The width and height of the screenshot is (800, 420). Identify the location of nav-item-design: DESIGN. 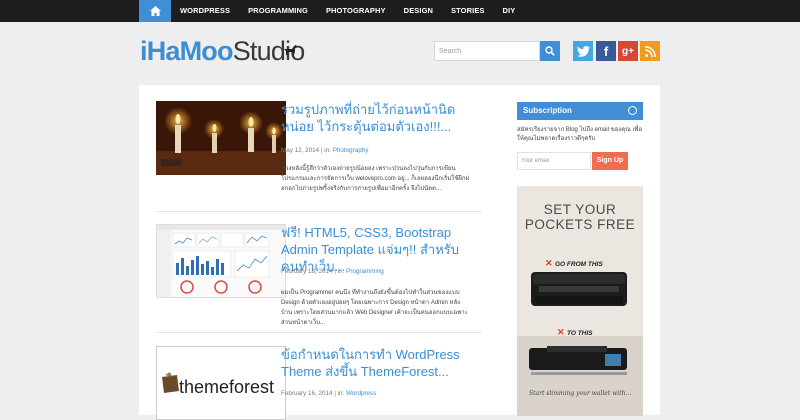
(418, 11).